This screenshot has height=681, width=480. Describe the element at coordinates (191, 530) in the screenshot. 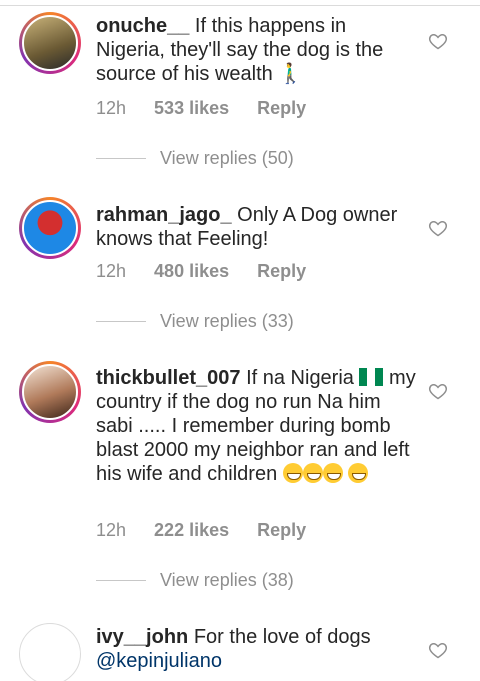

I see `comment-likes: 222 likes` at that location.